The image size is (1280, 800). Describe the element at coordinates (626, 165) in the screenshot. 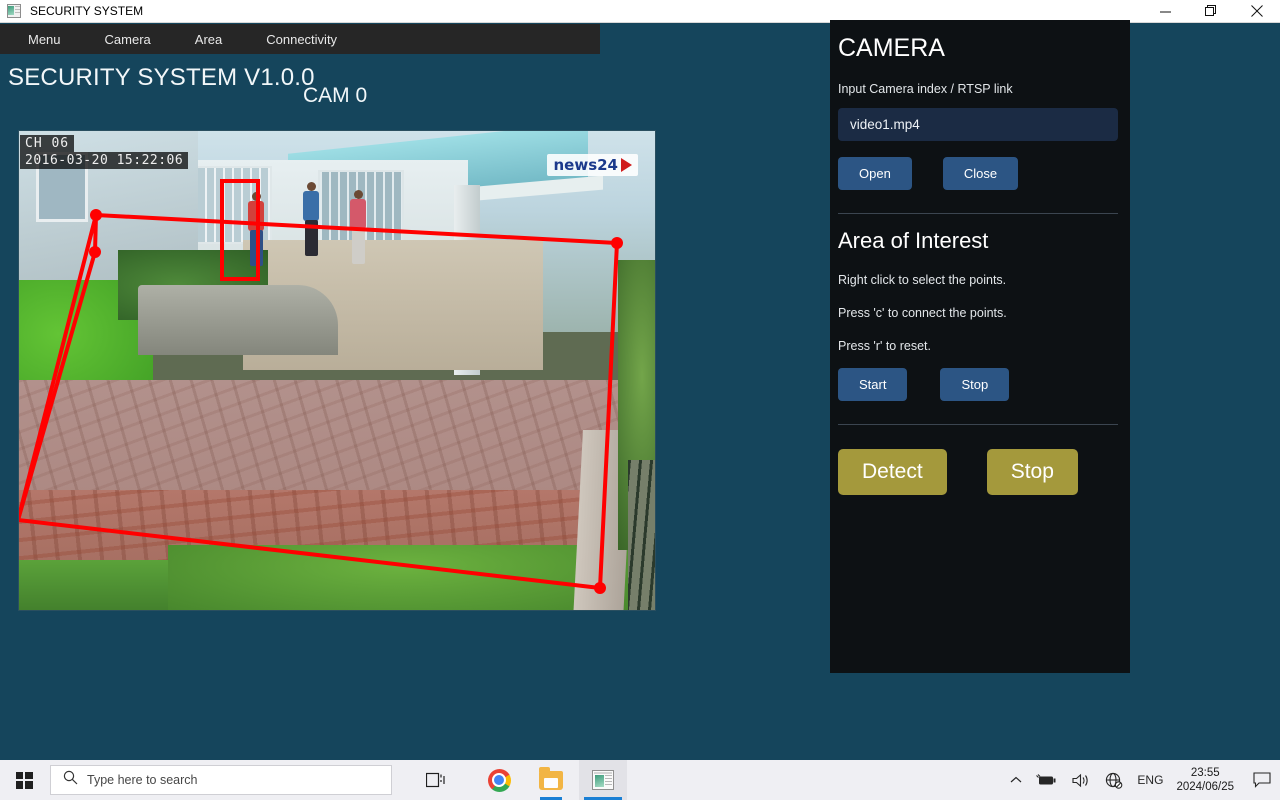

I see `play-triangle-icon` at that location.